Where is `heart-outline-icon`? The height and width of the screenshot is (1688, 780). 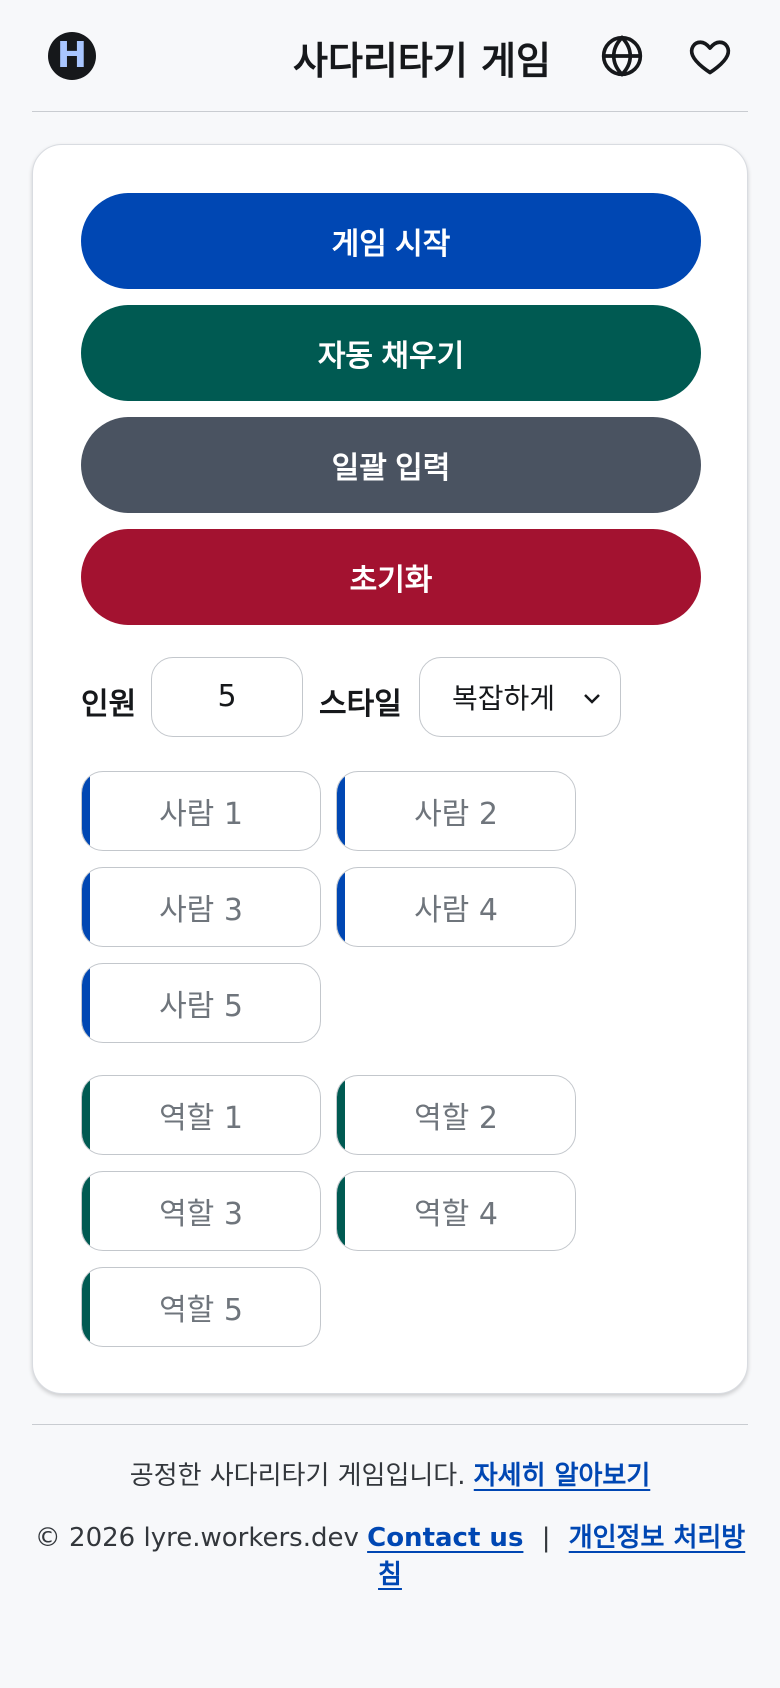
heart-outline-icon is located at coordinates (710, 57).